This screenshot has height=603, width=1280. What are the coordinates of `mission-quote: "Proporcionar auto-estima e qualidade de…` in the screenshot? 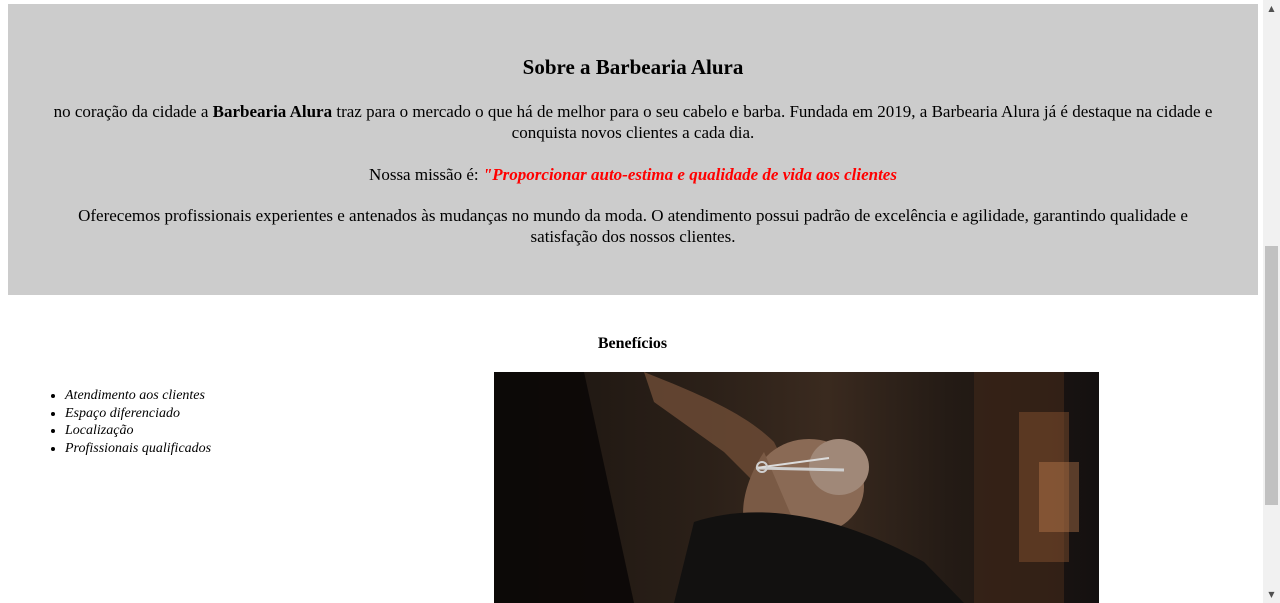 It's located at (689, 174).